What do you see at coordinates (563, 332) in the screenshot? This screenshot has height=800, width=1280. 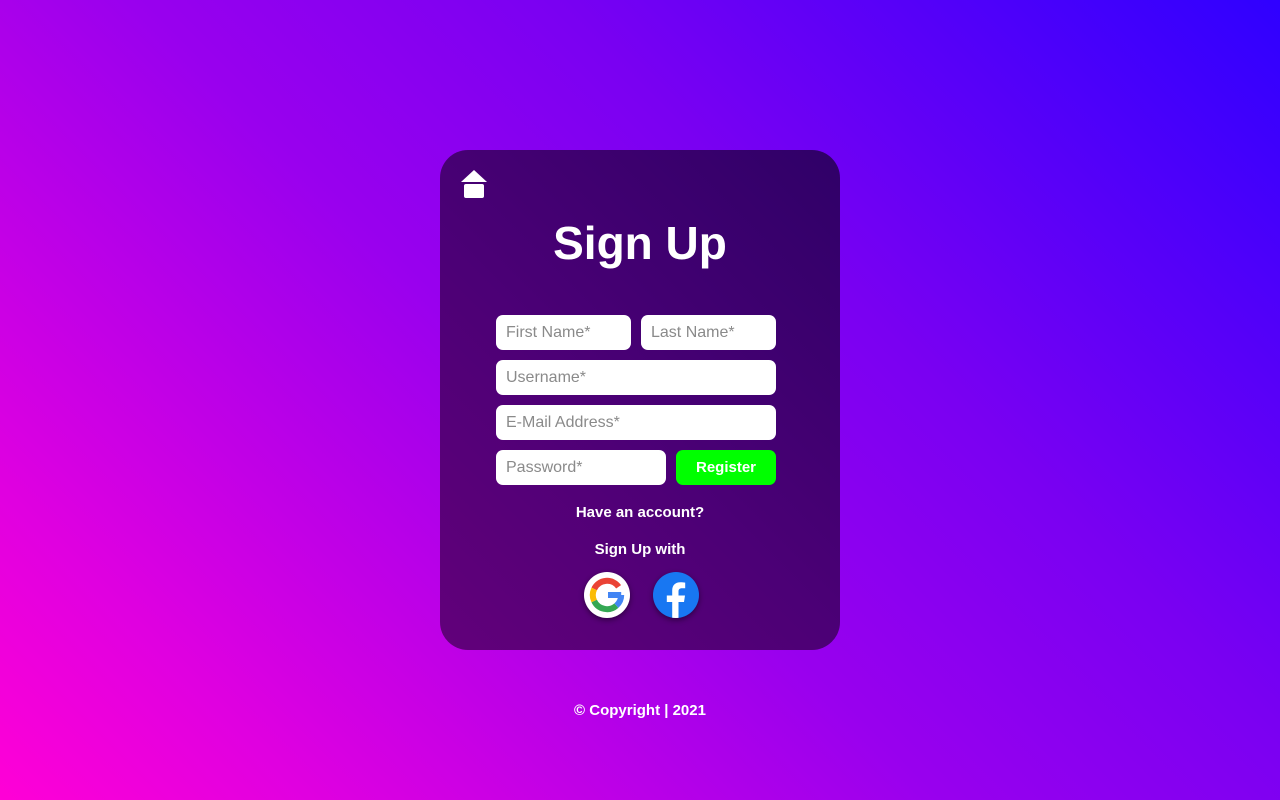 I see `first-name-input` at bounding box center [563, 332].